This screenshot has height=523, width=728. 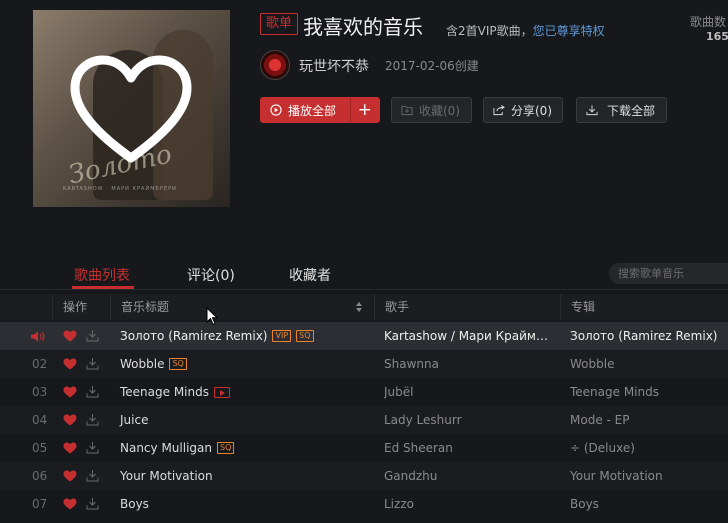 What do you see at coordinates (142, 364) in the screenshot?
I see `song-title-text: Wobble` at bounding box center [142, 364].